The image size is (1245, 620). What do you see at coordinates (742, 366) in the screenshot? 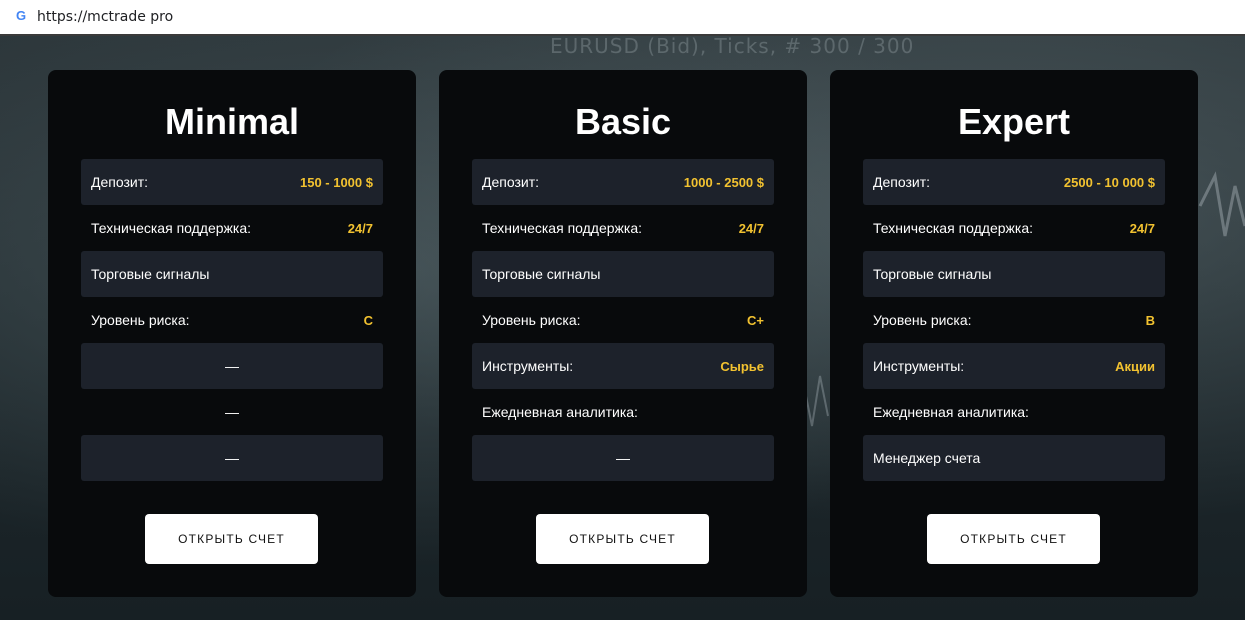
I see `row-value: Сырье` at bounding box center [742, 366].